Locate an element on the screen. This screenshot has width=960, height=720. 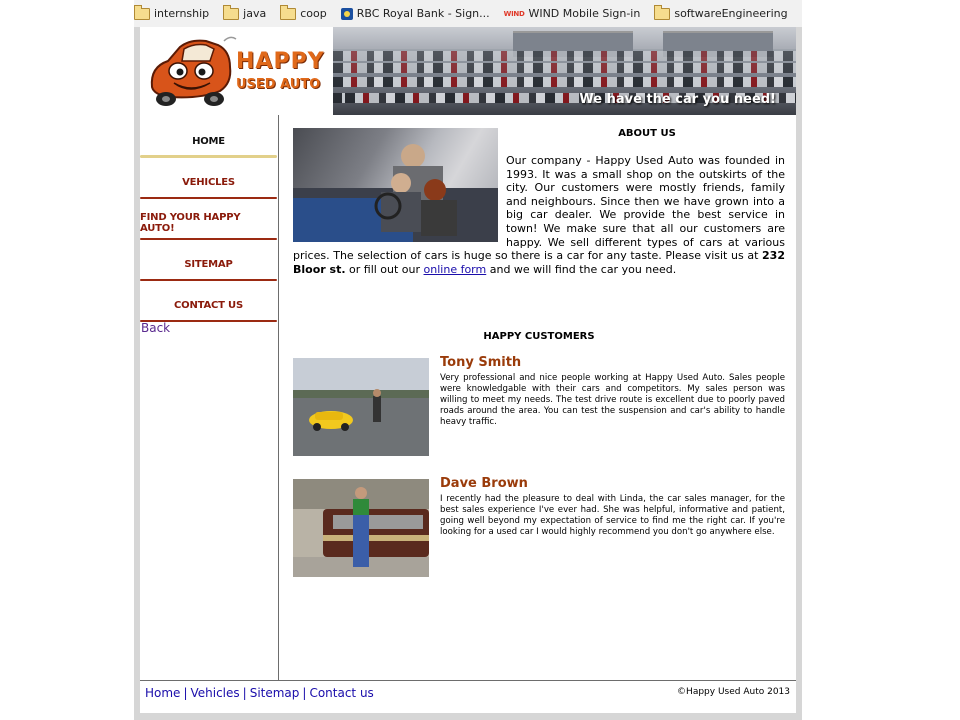
customer-name: Dave Brown is located at coordinates (484, 483).